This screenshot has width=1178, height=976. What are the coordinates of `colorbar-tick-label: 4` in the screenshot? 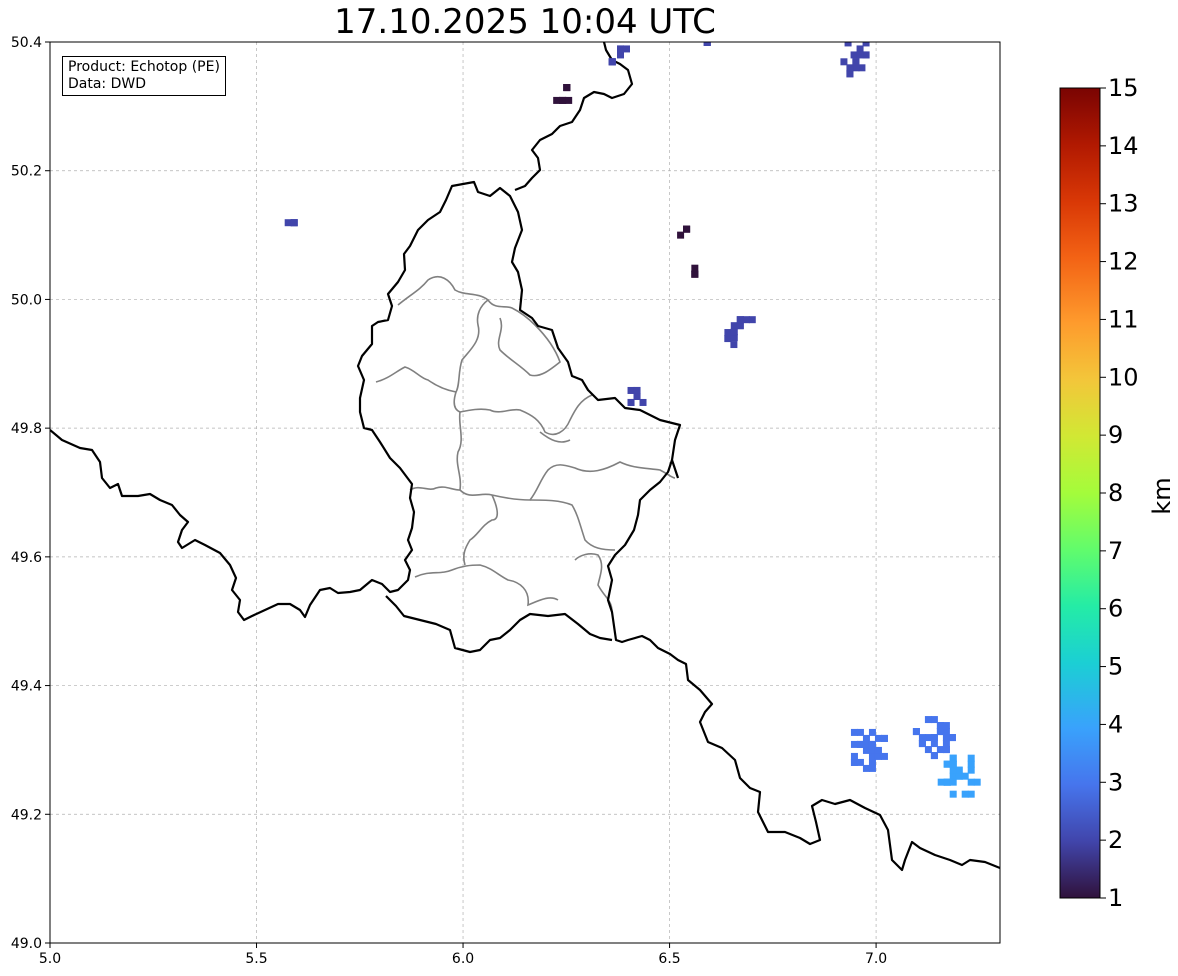 It's located at (1115, 724).